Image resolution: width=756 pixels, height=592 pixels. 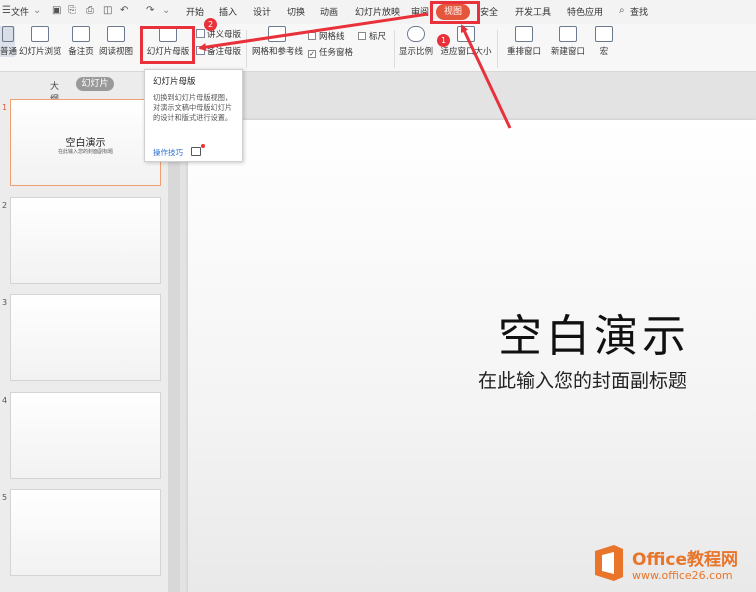 What do you see at coordinates (685, 560) in the screenshot?
I see `watermark-brand: Office教程网` at bounding box center [685, 560].